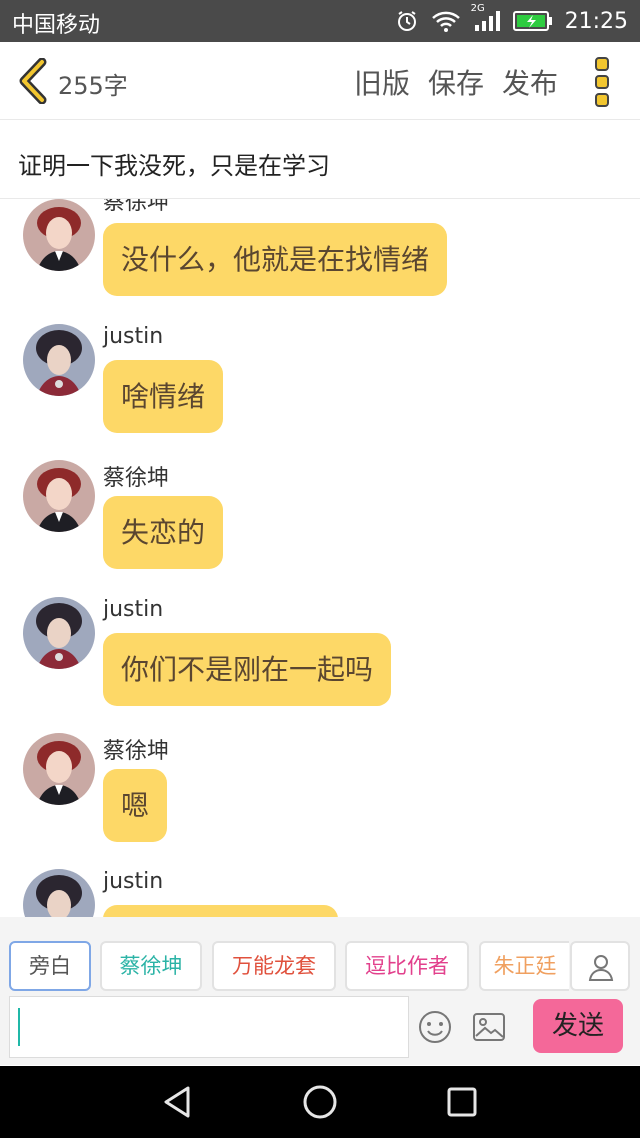 The image size is (640, 1138). What do you see at coordinates (407, 21) in the screenshot?
I see `alarm-icon` at bounding box center [407, 21].